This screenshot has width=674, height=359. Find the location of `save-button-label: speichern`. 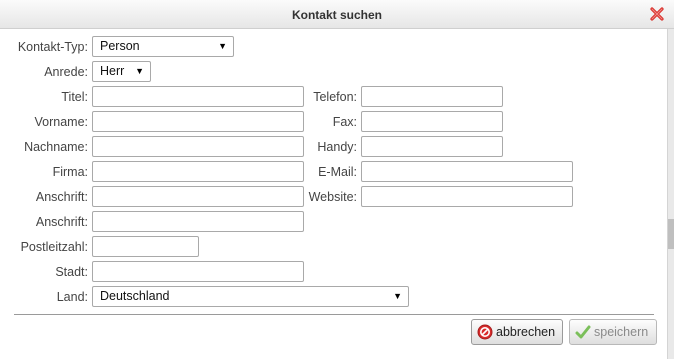

save-button-label: speichern is located at coordinates (621, 332).